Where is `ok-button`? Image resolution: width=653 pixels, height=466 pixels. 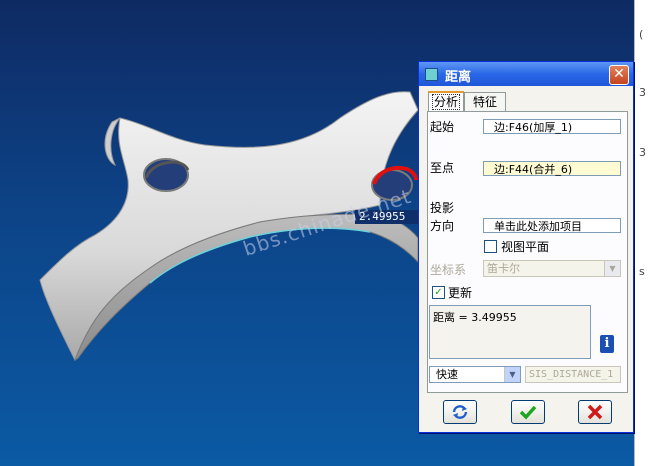
ok-button is located at coordinates (528, 412).